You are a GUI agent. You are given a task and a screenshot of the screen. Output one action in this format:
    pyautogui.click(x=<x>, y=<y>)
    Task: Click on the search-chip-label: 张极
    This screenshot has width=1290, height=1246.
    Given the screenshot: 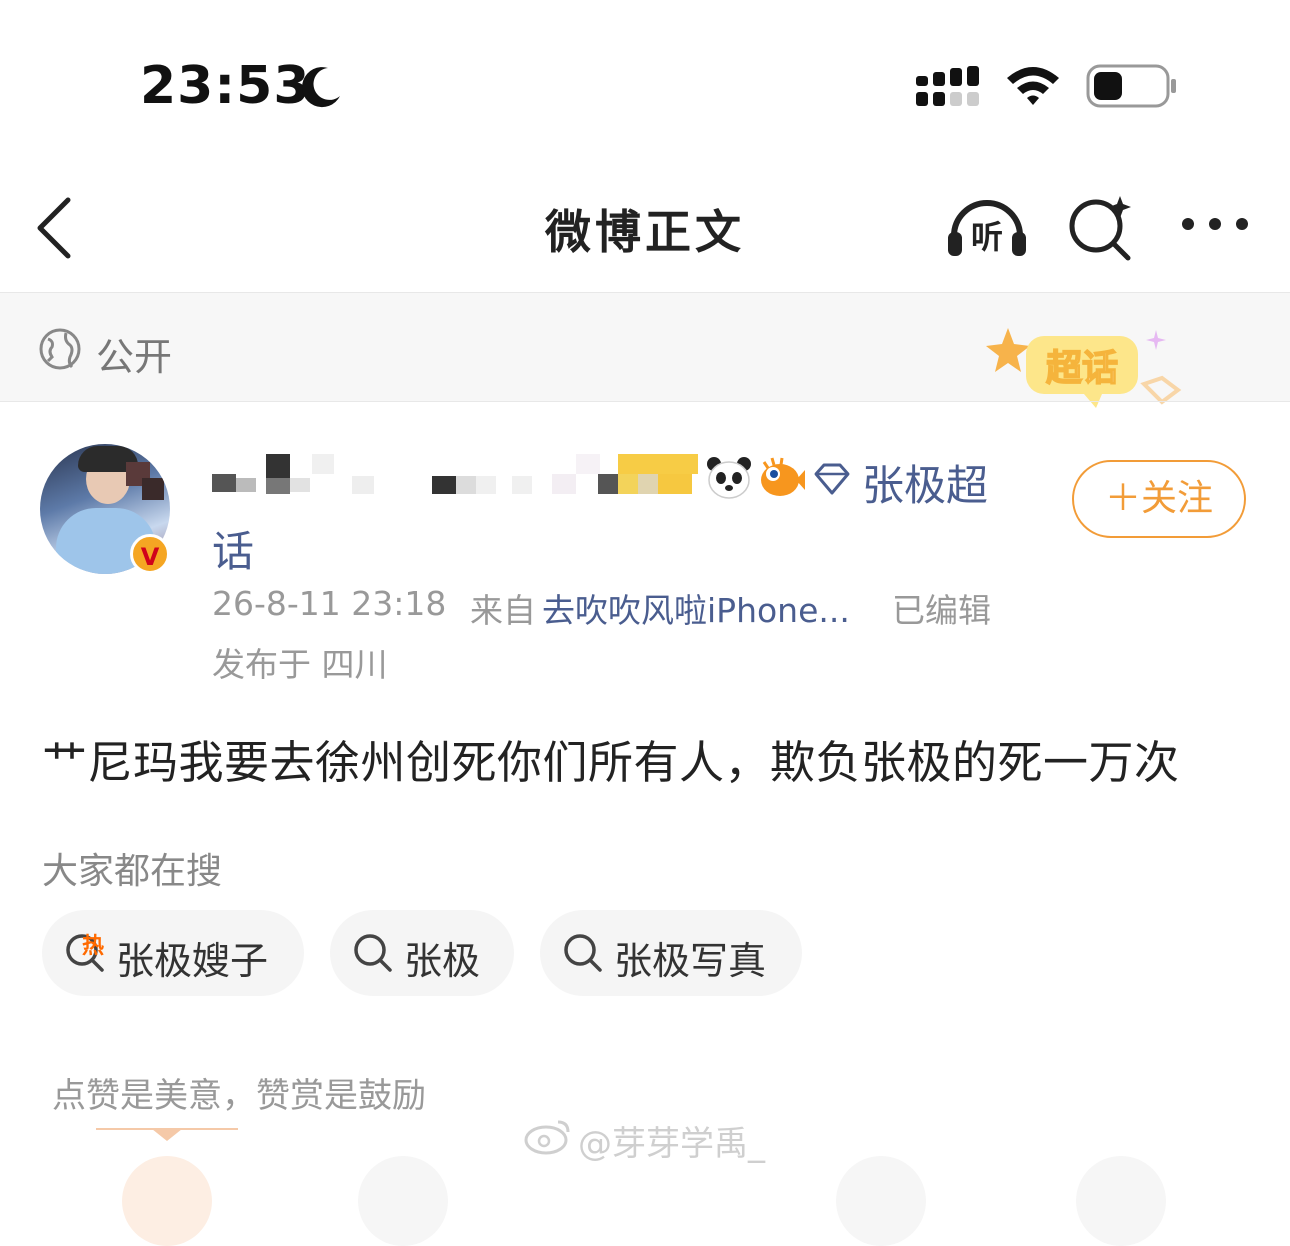 What is the action you would take?
    pyautogui.click(x=442, y=961)
    